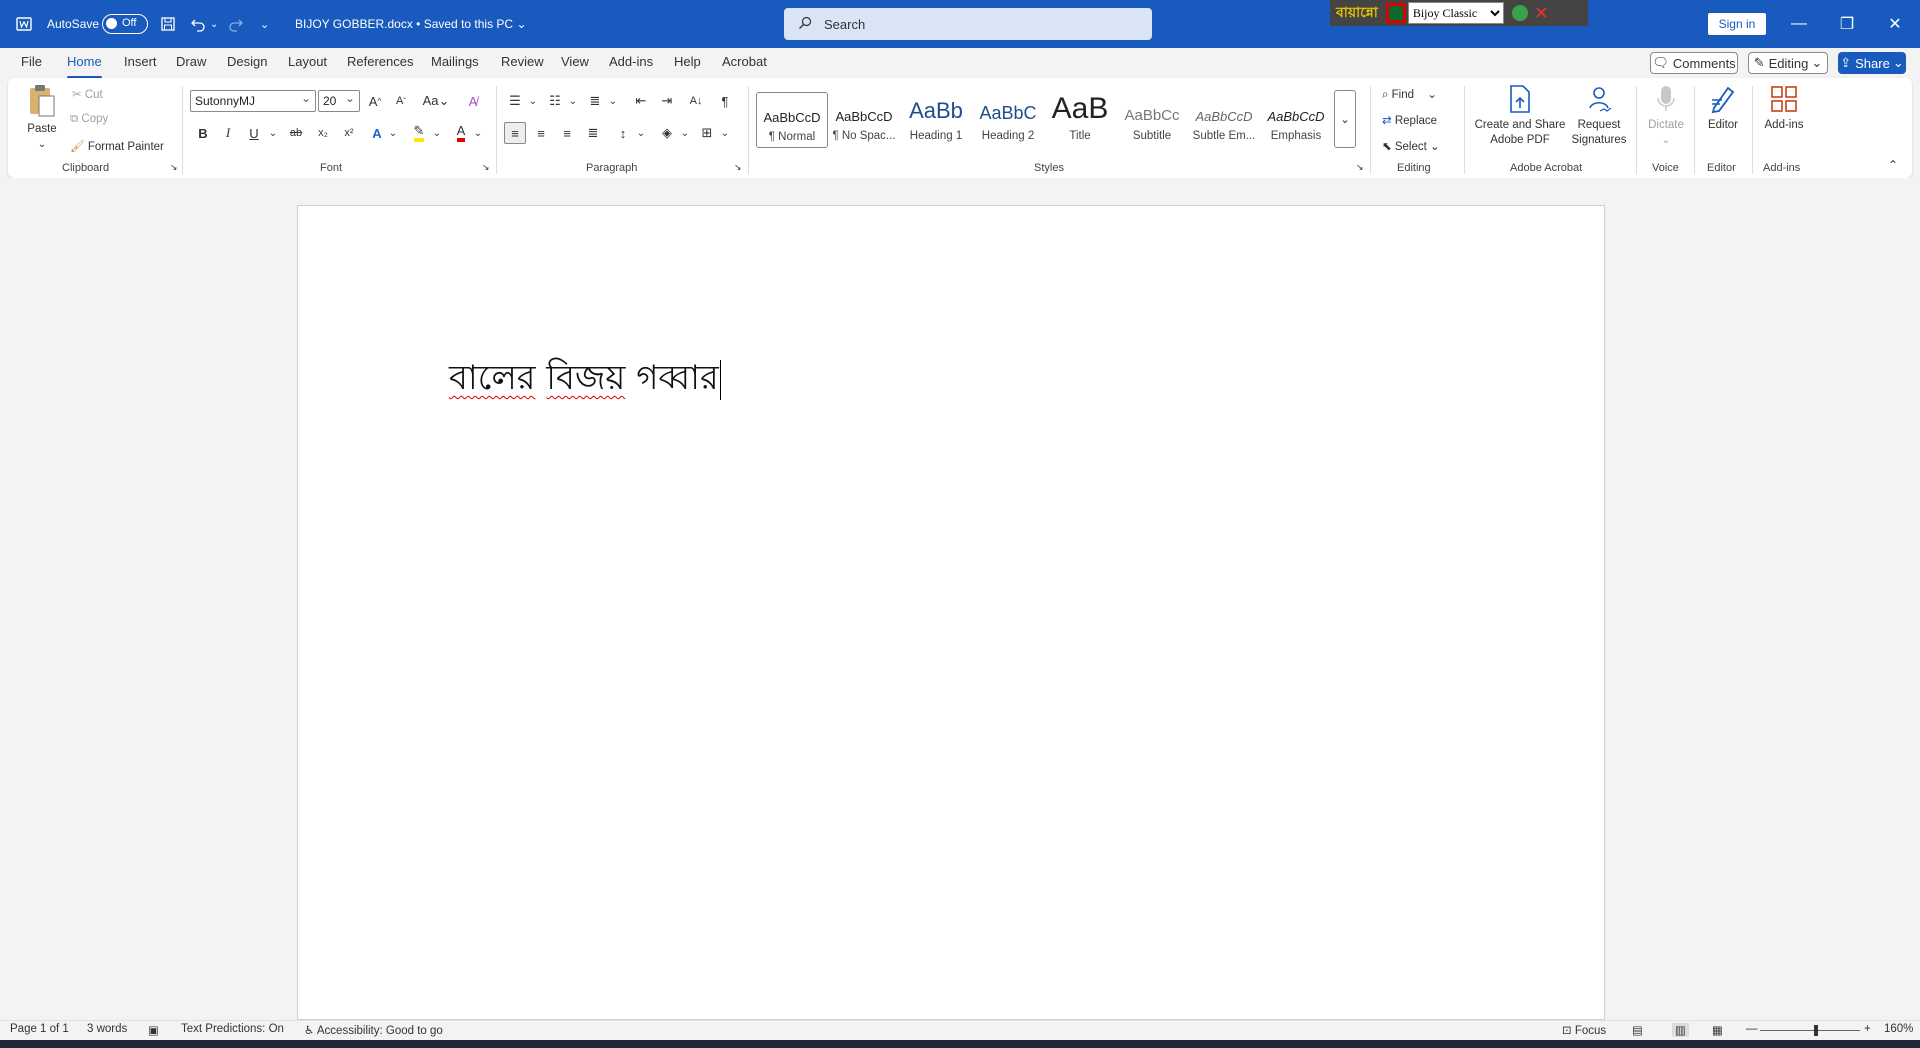 Image resolution: width=1920 pixels, height=1048 pixels. I want to click on bijoy-font-select: Bijoy Classic, so click(1455, 13).